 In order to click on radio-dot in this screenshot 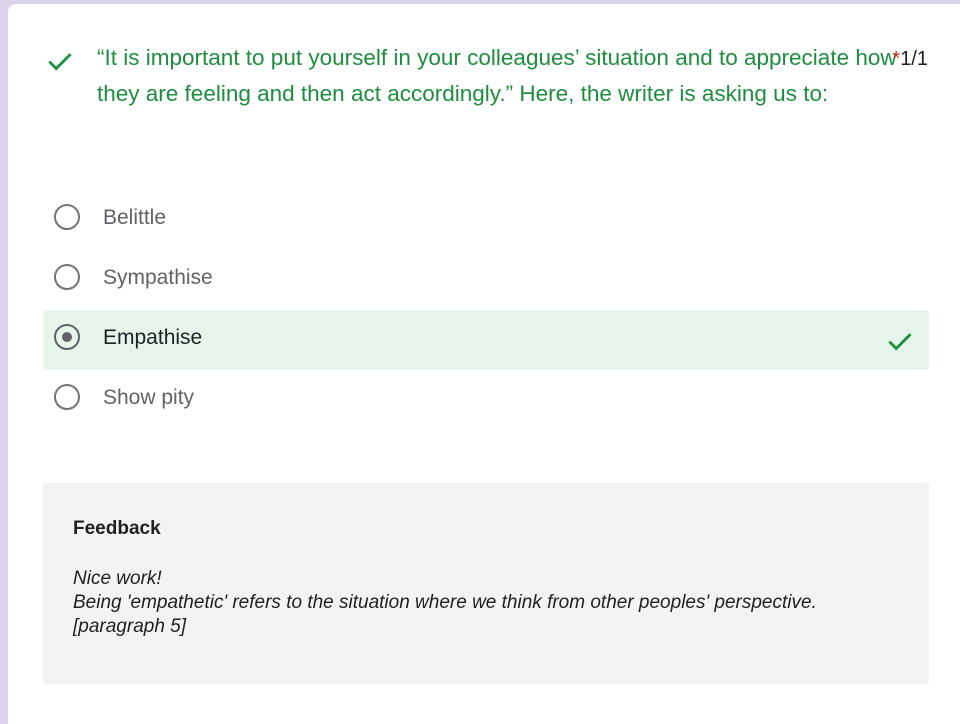, I will do `click(66, 336)`.